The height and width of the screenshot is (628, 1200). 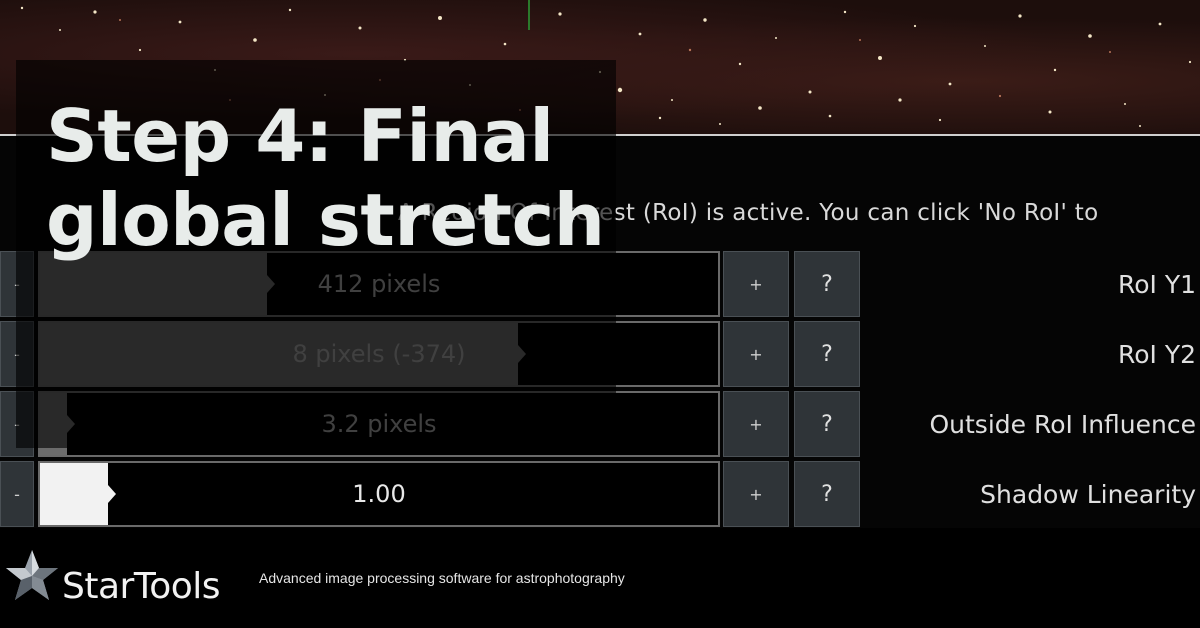 What do you see at coordinates (17, 494) in the screenshot?
I see `decrement-button: -` at bounding box center [17, 494].